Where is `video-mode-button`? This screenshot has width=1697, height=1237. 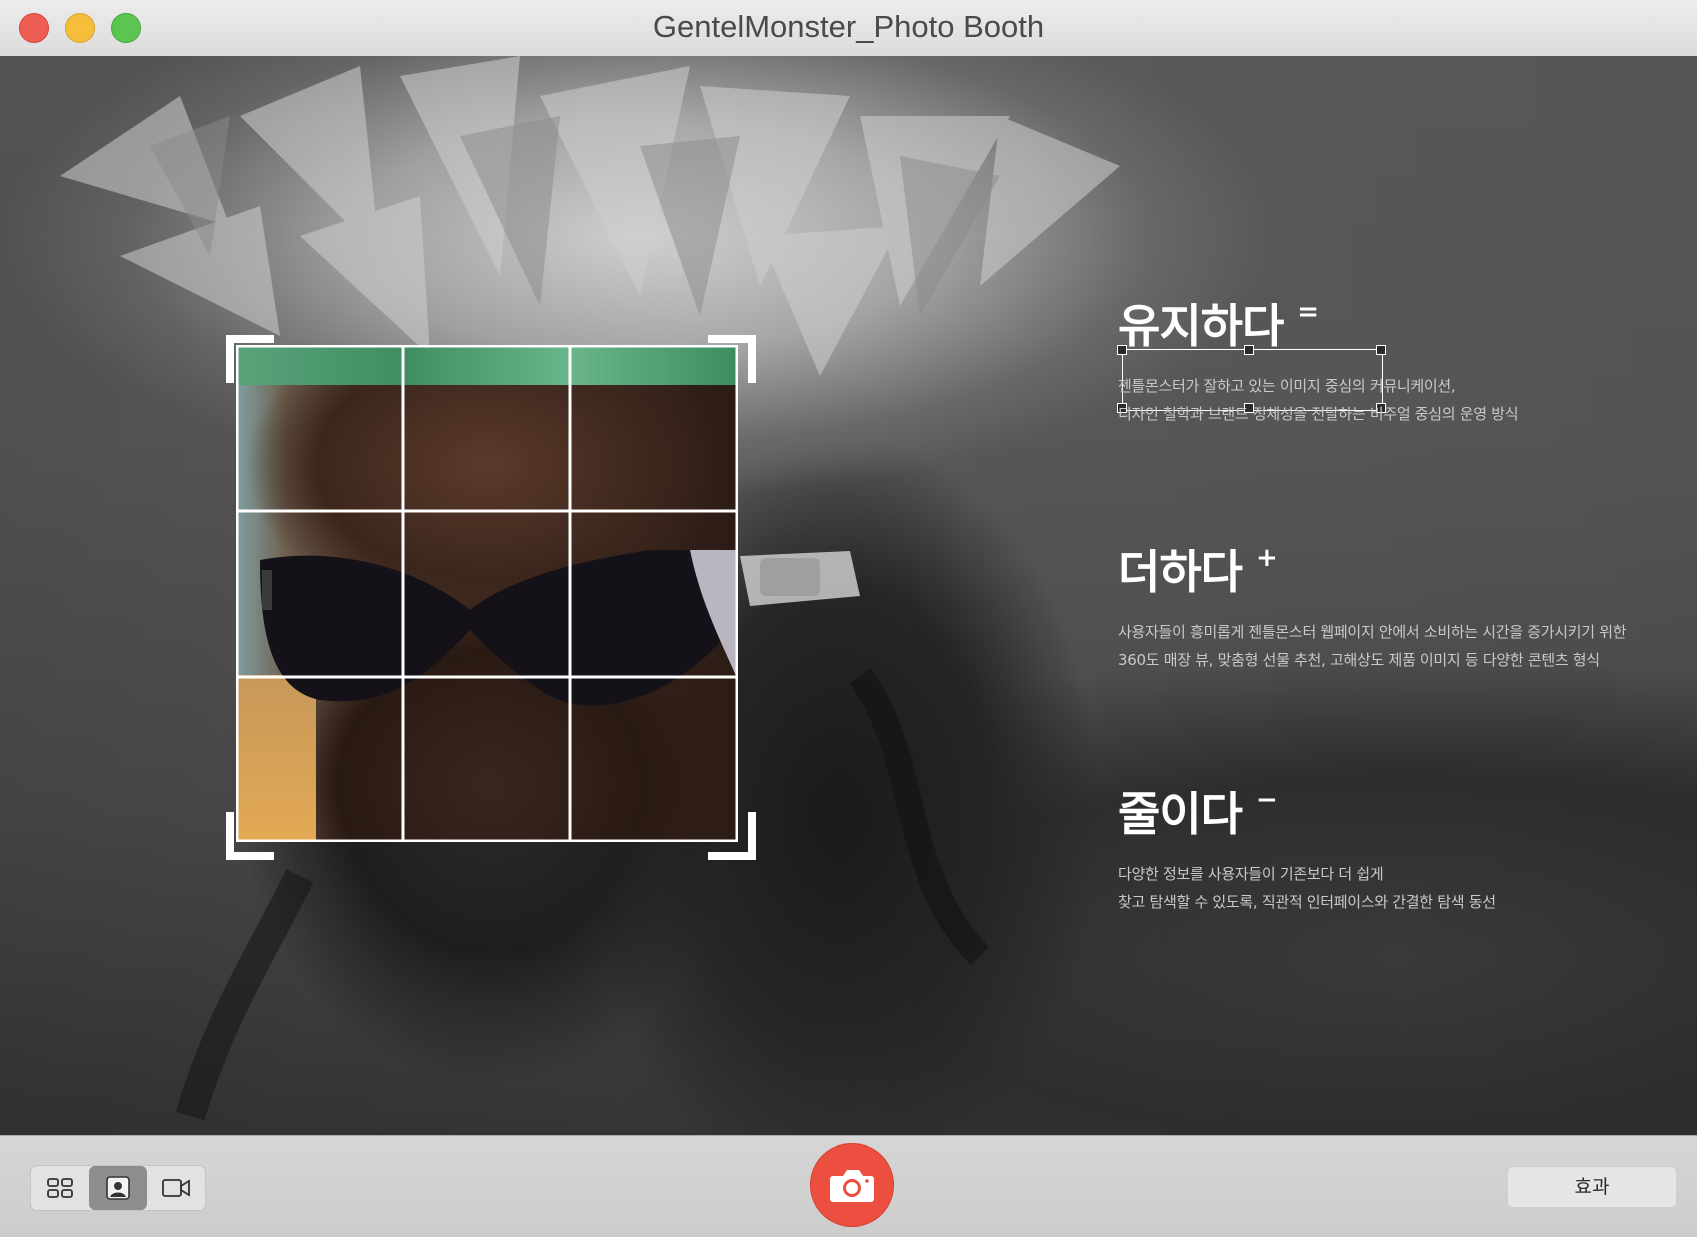 video-mode-button is located at coordinates (176, 1188).